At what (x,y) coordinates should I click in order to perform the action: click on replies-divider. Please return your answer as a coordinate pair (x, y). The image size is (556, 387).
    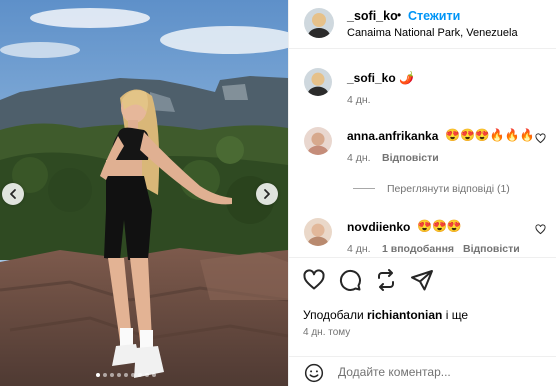
    Looking at the image, I should click on (364, 188).